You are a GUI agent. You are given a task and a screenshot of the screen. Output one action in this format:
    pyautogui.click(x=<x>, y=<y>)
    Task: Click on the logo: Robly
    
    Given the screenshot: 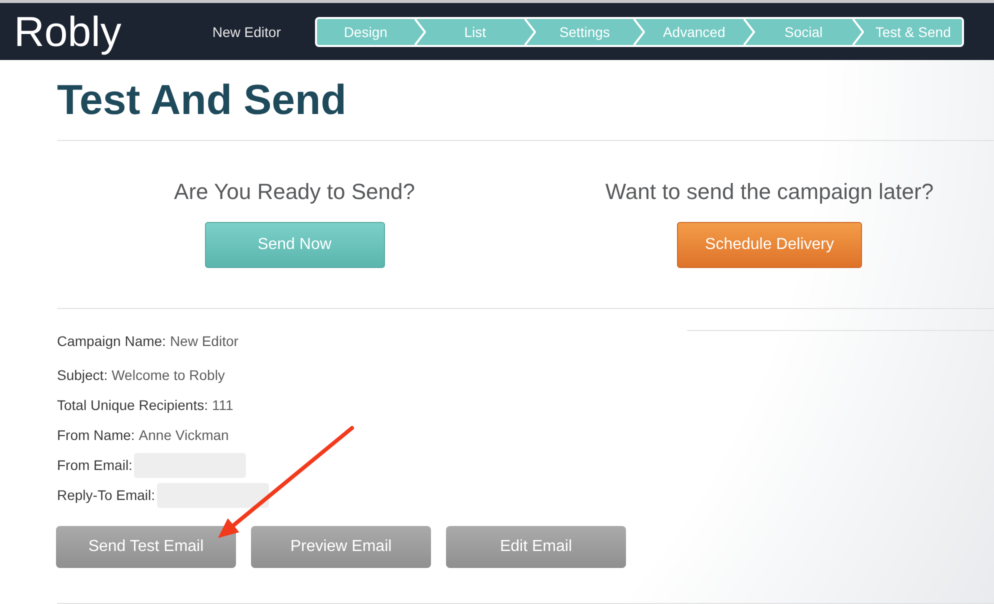 What is the action you would take?
    pyautogui.click(x=68, y=31)
    